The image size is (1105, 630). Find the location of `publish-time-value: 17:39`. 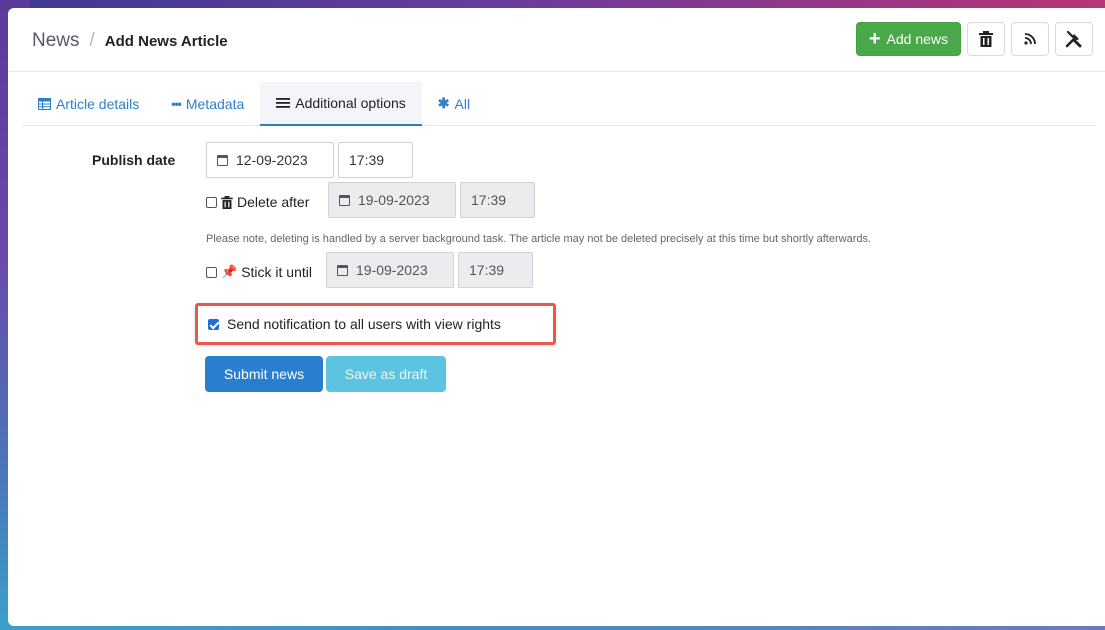

publish-time-value: 17:39 is located at coordinates (367, 160).